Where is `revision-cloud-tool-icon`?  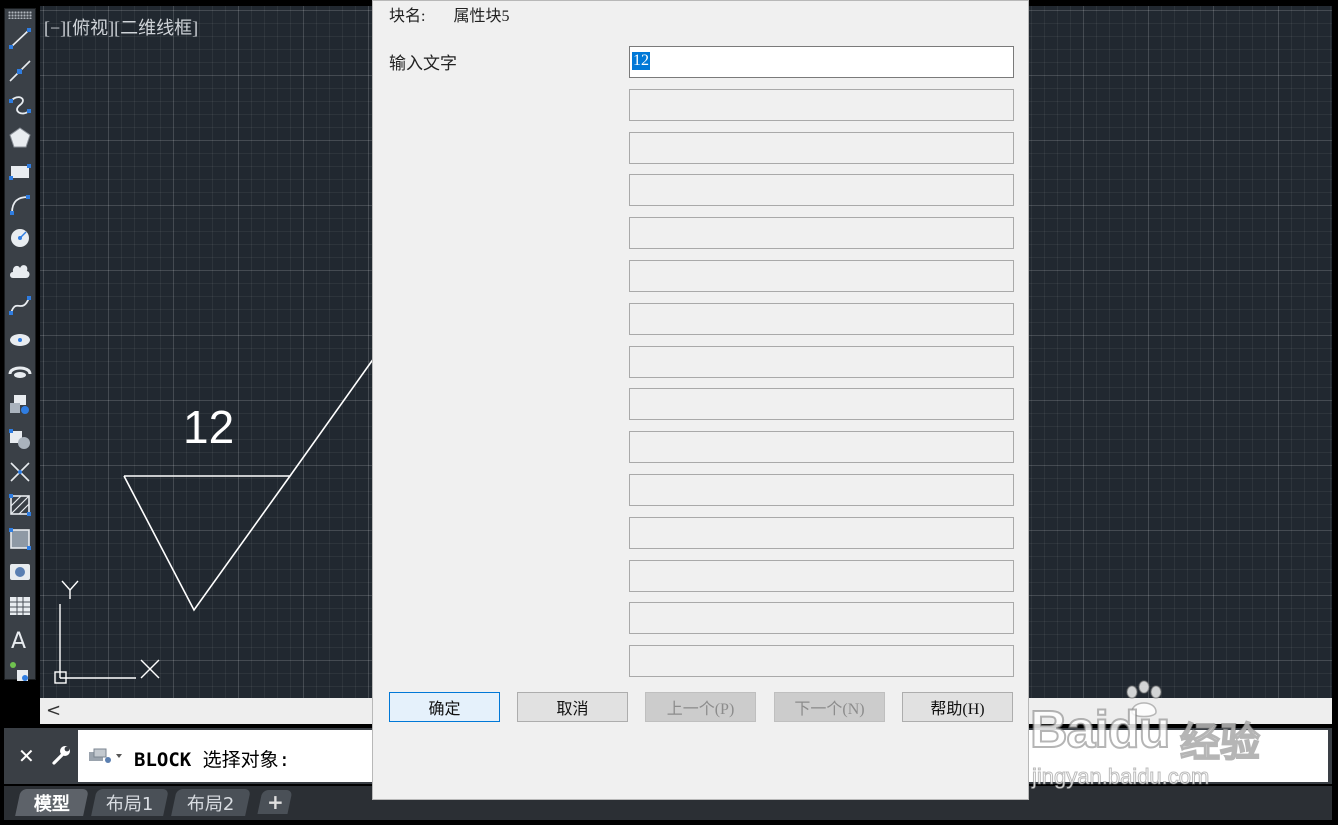 revision-cloud-tool-icon is located at coordinates (20, 272).